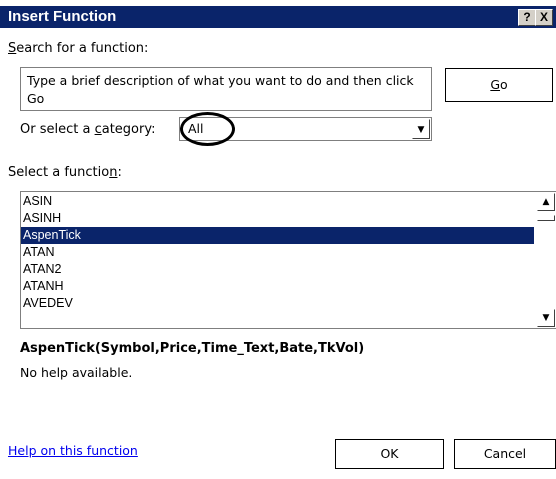 This screenshot has width=556, height=479. Describe the element at coordinates (505, 454) in the screenshot. I see `cancel-button: Cancel` at that location.